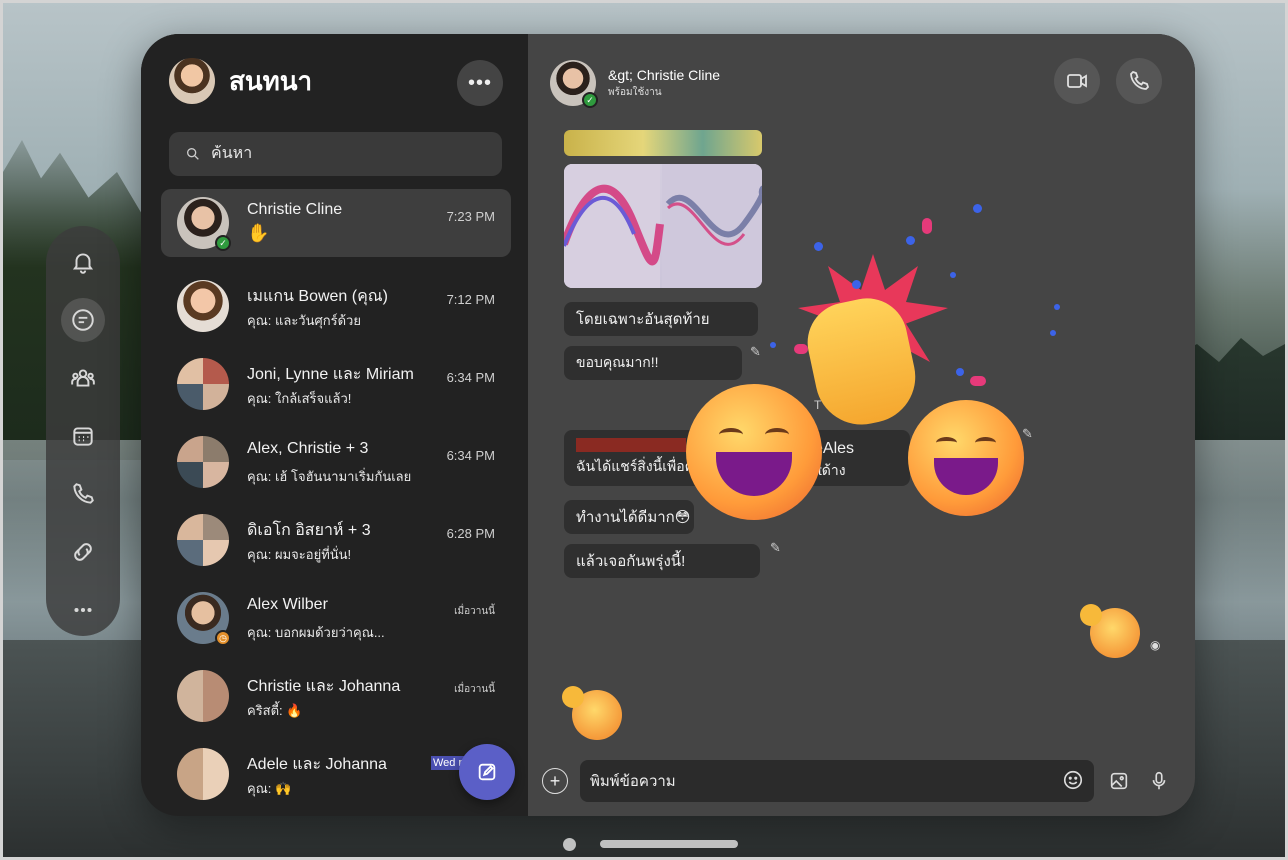 The height and width of the screenshot is (860, 1288). What do you see at coordinates (669, 844) in the screenshot?
I see `window-grab-bar` at bounding box center [669, 844].